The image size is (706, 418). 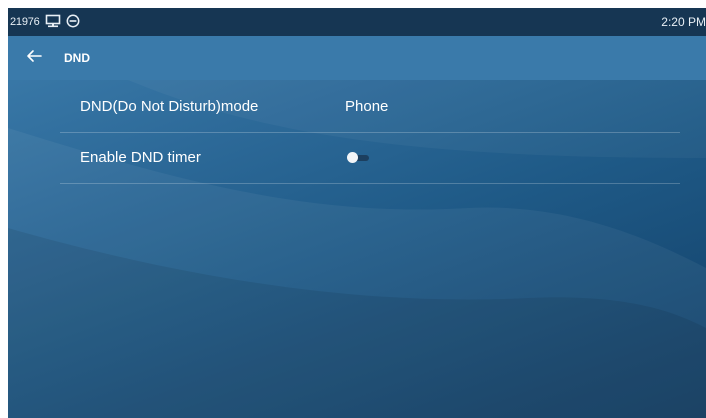 I want to click on back-button, so click(x=34, y=58).